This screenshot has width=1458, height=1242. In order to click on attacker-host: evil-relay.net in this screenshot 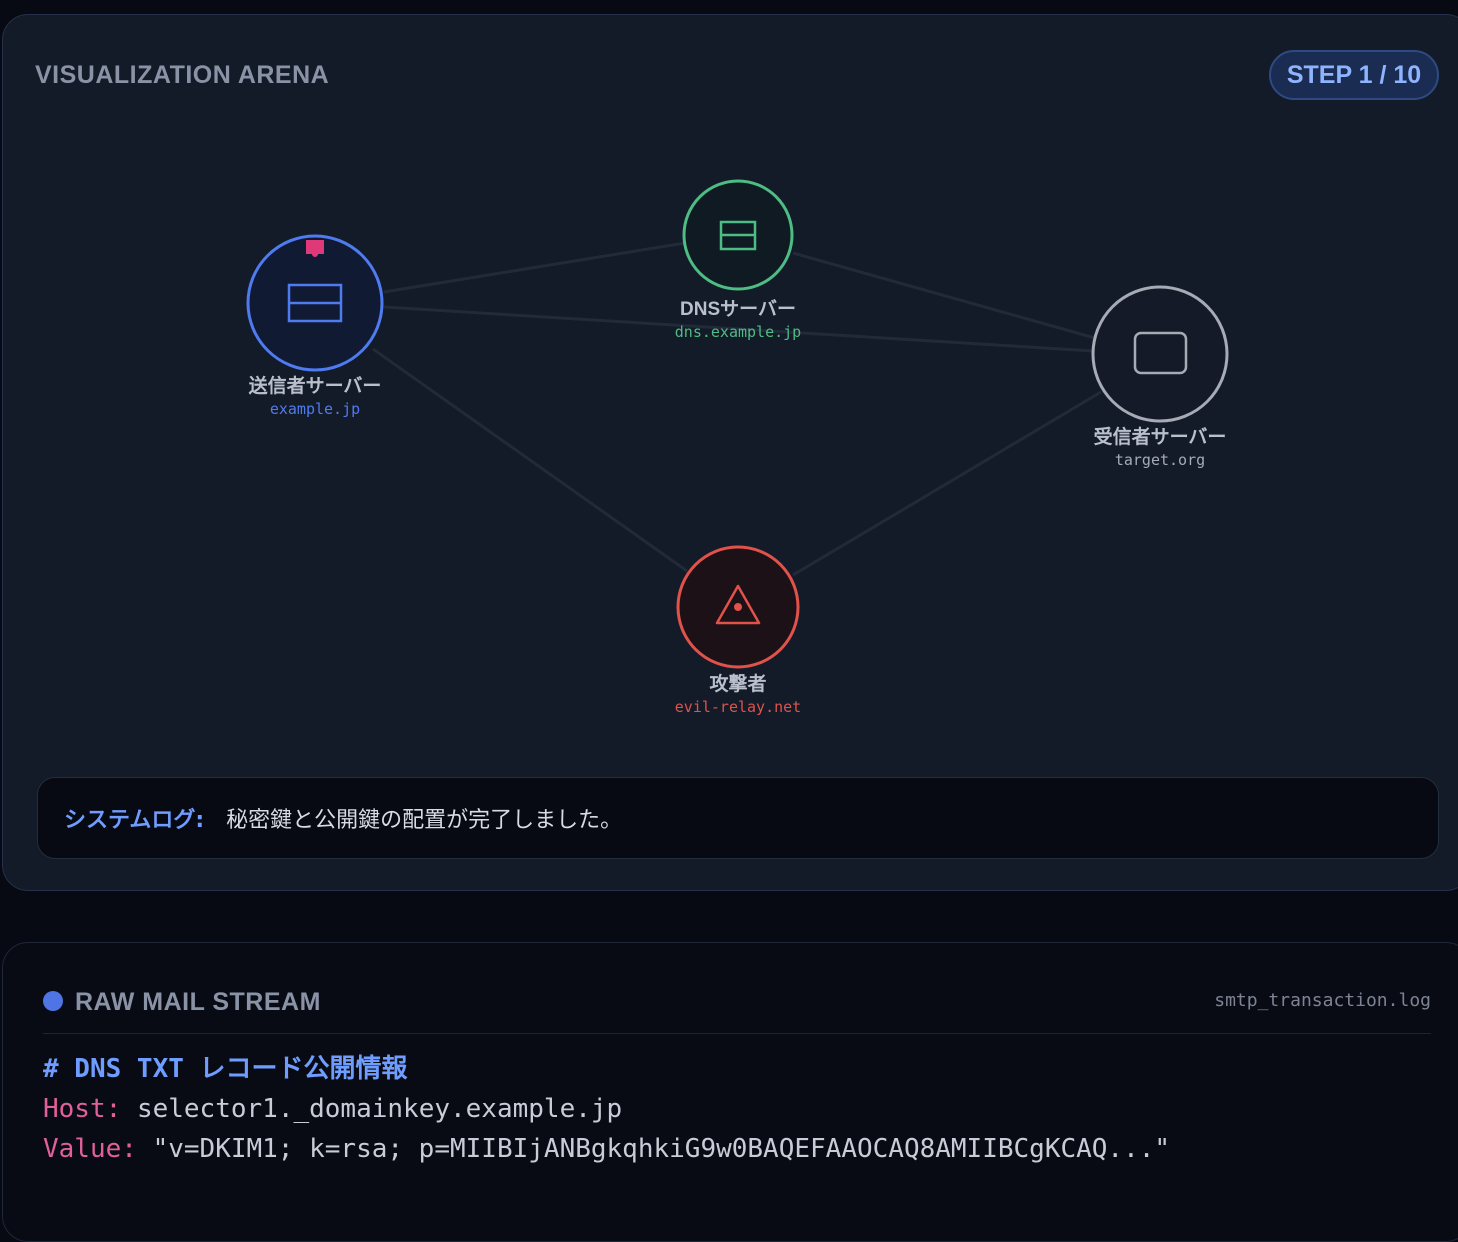, I will do `click(738, 707)`.